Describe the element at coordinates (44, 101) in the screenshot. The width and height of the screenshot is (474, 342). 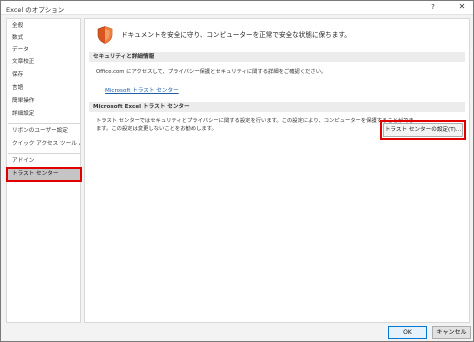
I see `sidebar-item-accessibility: 簡単操作` at that location.